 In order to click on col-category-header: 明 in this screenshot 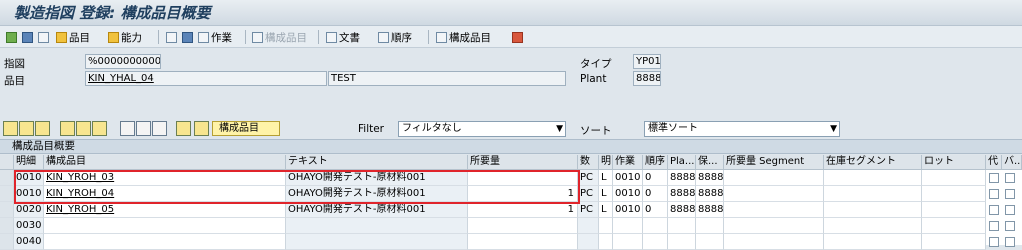, I will do `click(606, 162)`.